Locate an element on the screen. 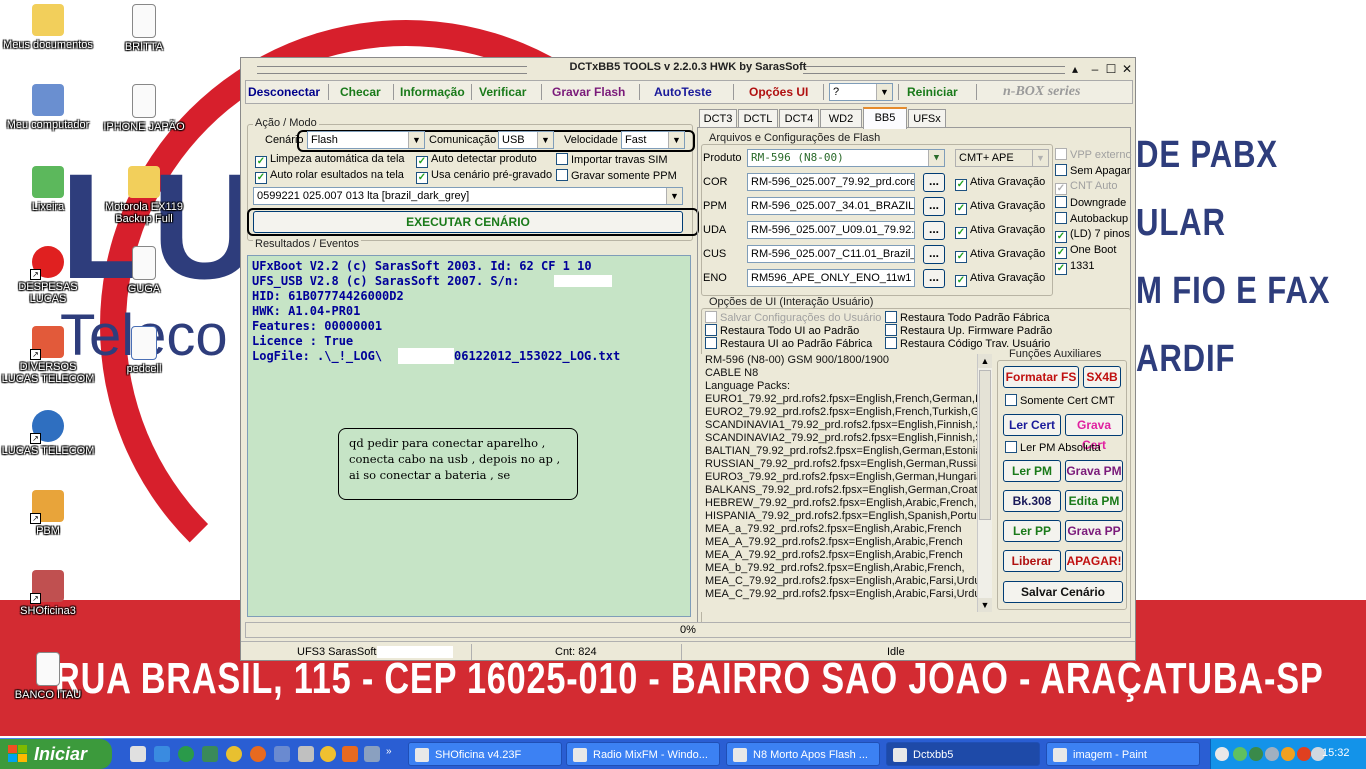 Image resolution: width=1366 pixels, height=769 pixels. tab-dctl: DCTL is located at coordinates (758, 118).